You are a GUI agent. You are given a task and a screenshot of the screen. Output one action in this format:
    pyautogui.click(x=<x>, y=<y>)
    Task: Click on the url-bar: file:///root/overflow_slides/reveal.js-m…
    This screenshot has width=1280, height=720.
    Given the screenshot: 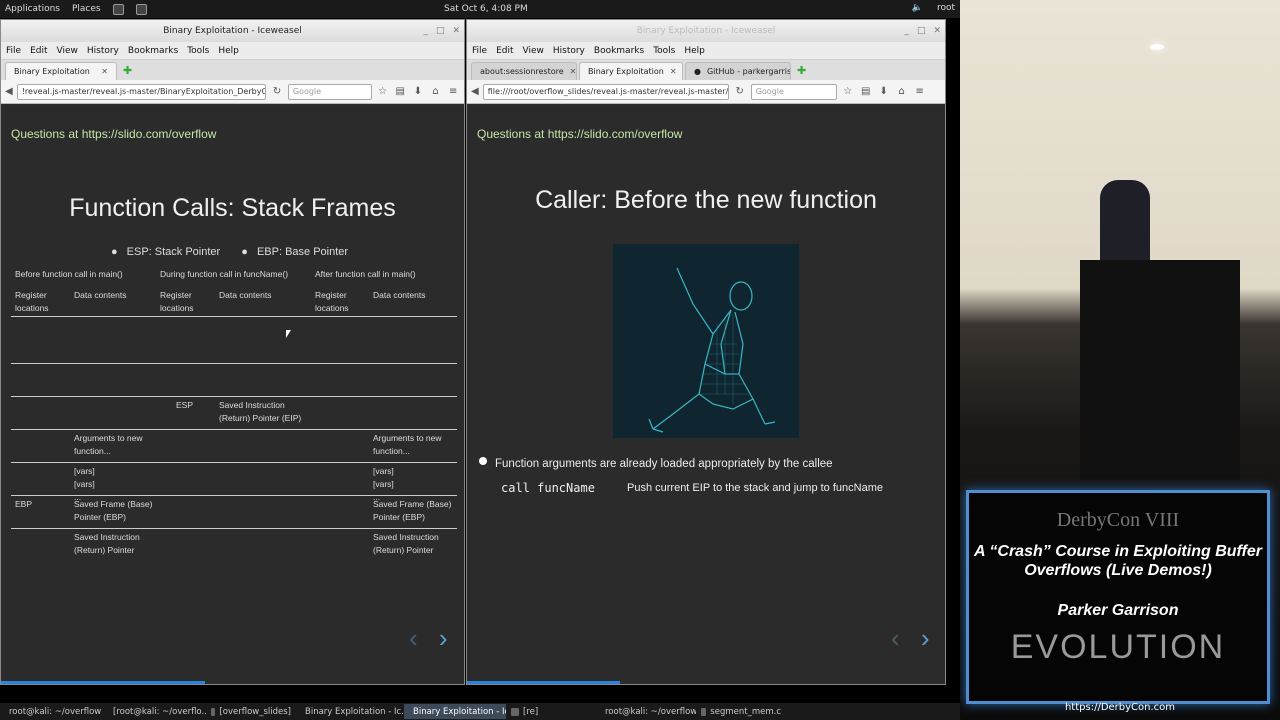 What is the action you would take?
    pyautogui.click(x=605, y=91)
    